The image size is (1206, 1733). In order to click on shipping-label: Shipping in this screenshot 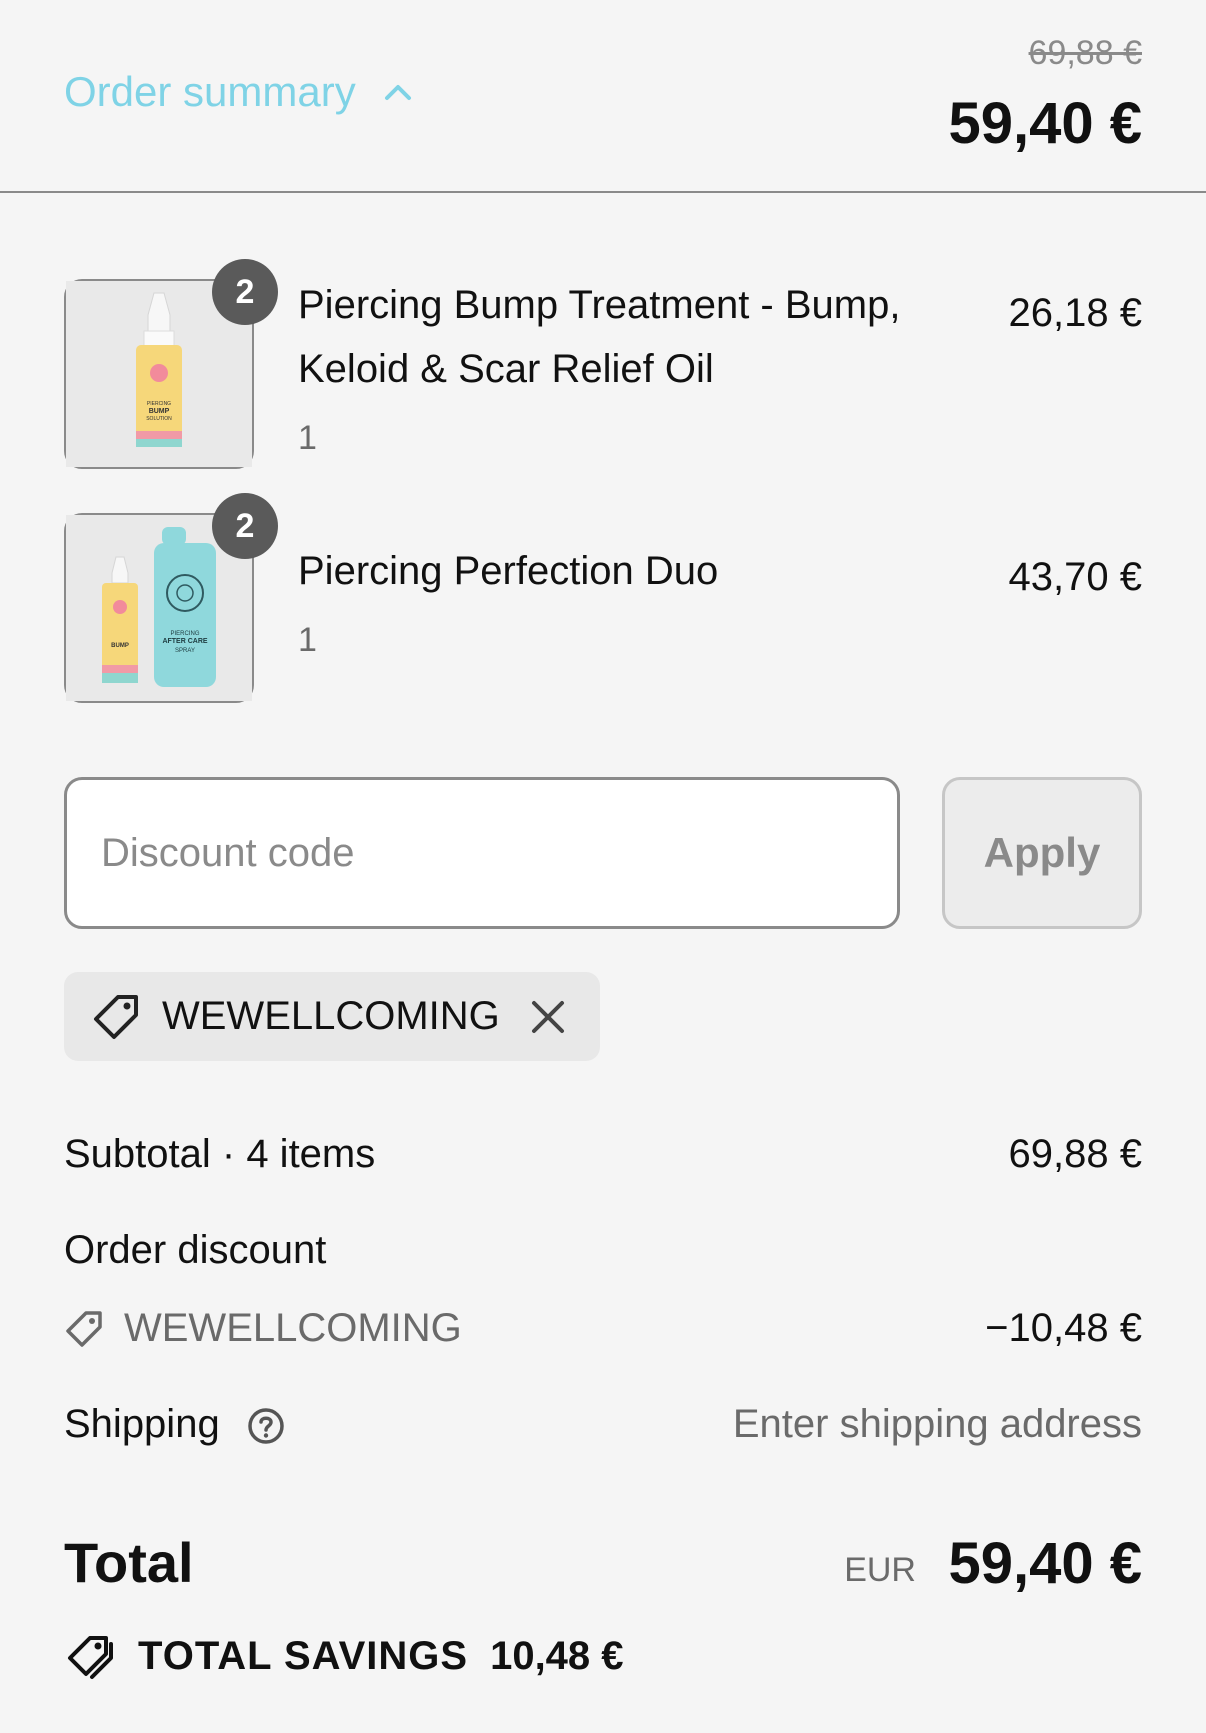, I will do `click(142, 1424)`.